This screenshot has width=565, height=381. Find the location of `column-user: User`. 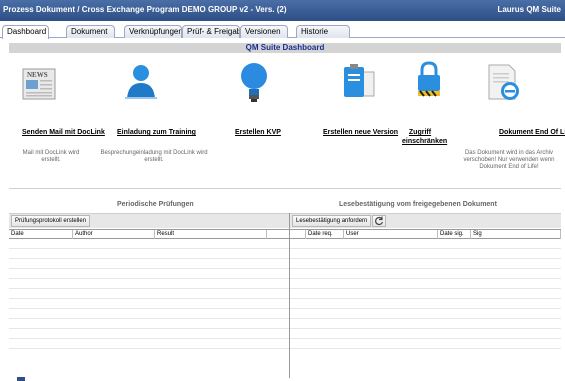

column-user: User is located at coordinates (391, 234).